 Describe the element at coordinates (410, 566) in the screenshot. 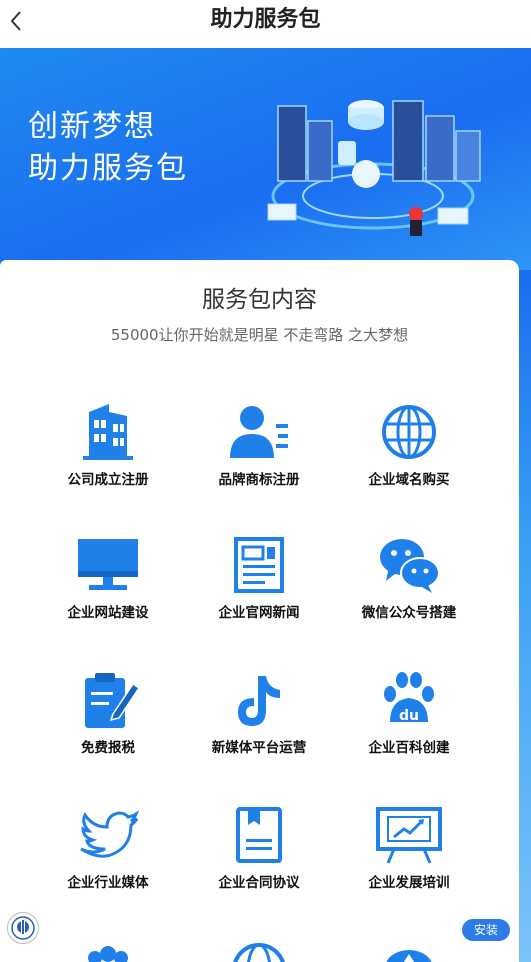

I see `wechat-icon` at that location.